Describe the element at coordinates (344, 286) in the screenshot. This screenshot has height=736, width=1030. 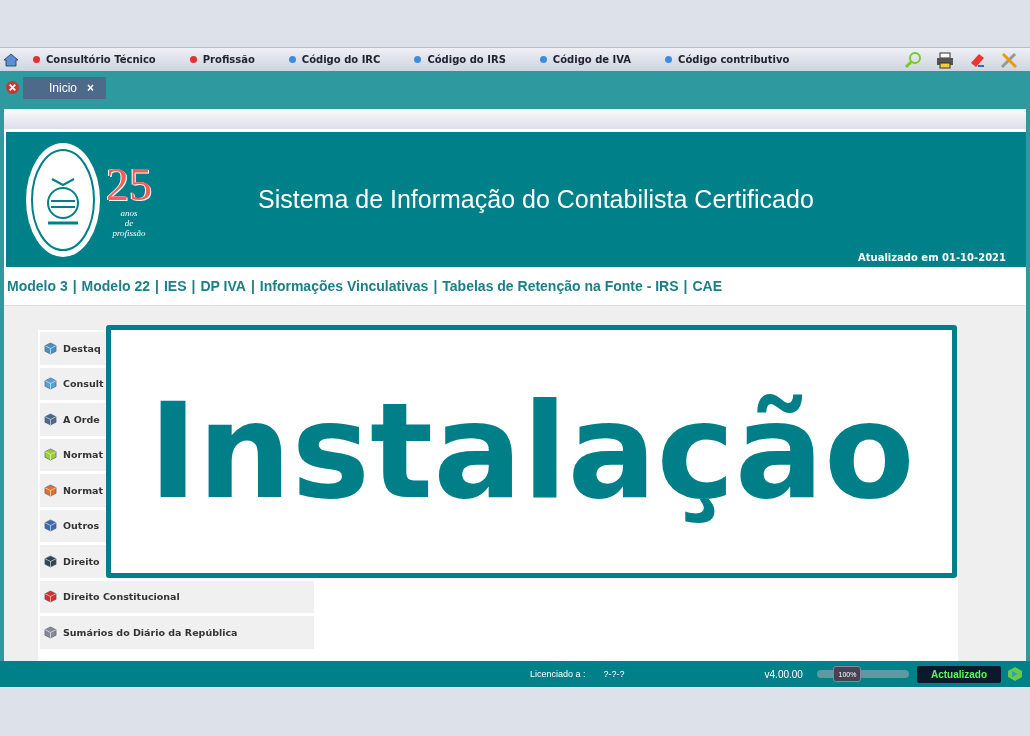
I see `quick-link: Informações Vinculativas` at that location.